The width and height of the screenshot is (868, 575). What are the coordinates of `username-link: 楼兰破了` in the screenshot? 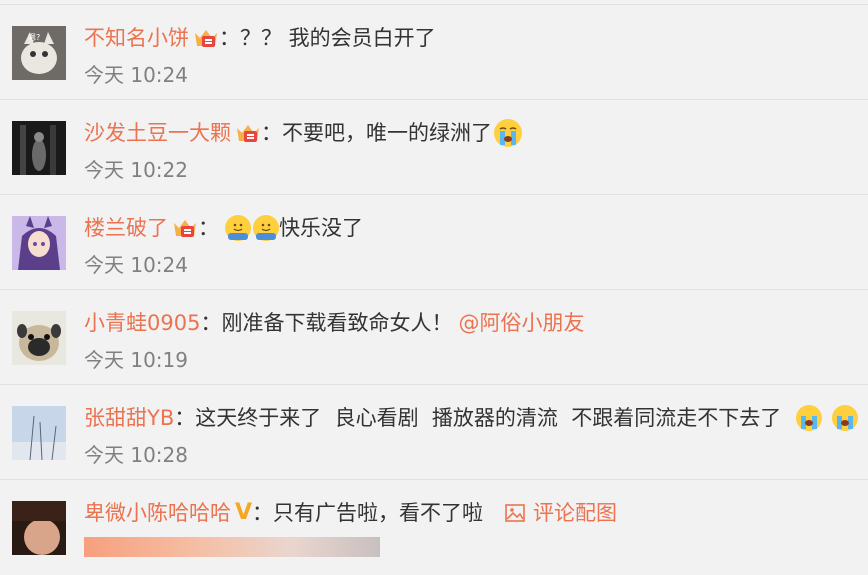 It's located at (126, 228).